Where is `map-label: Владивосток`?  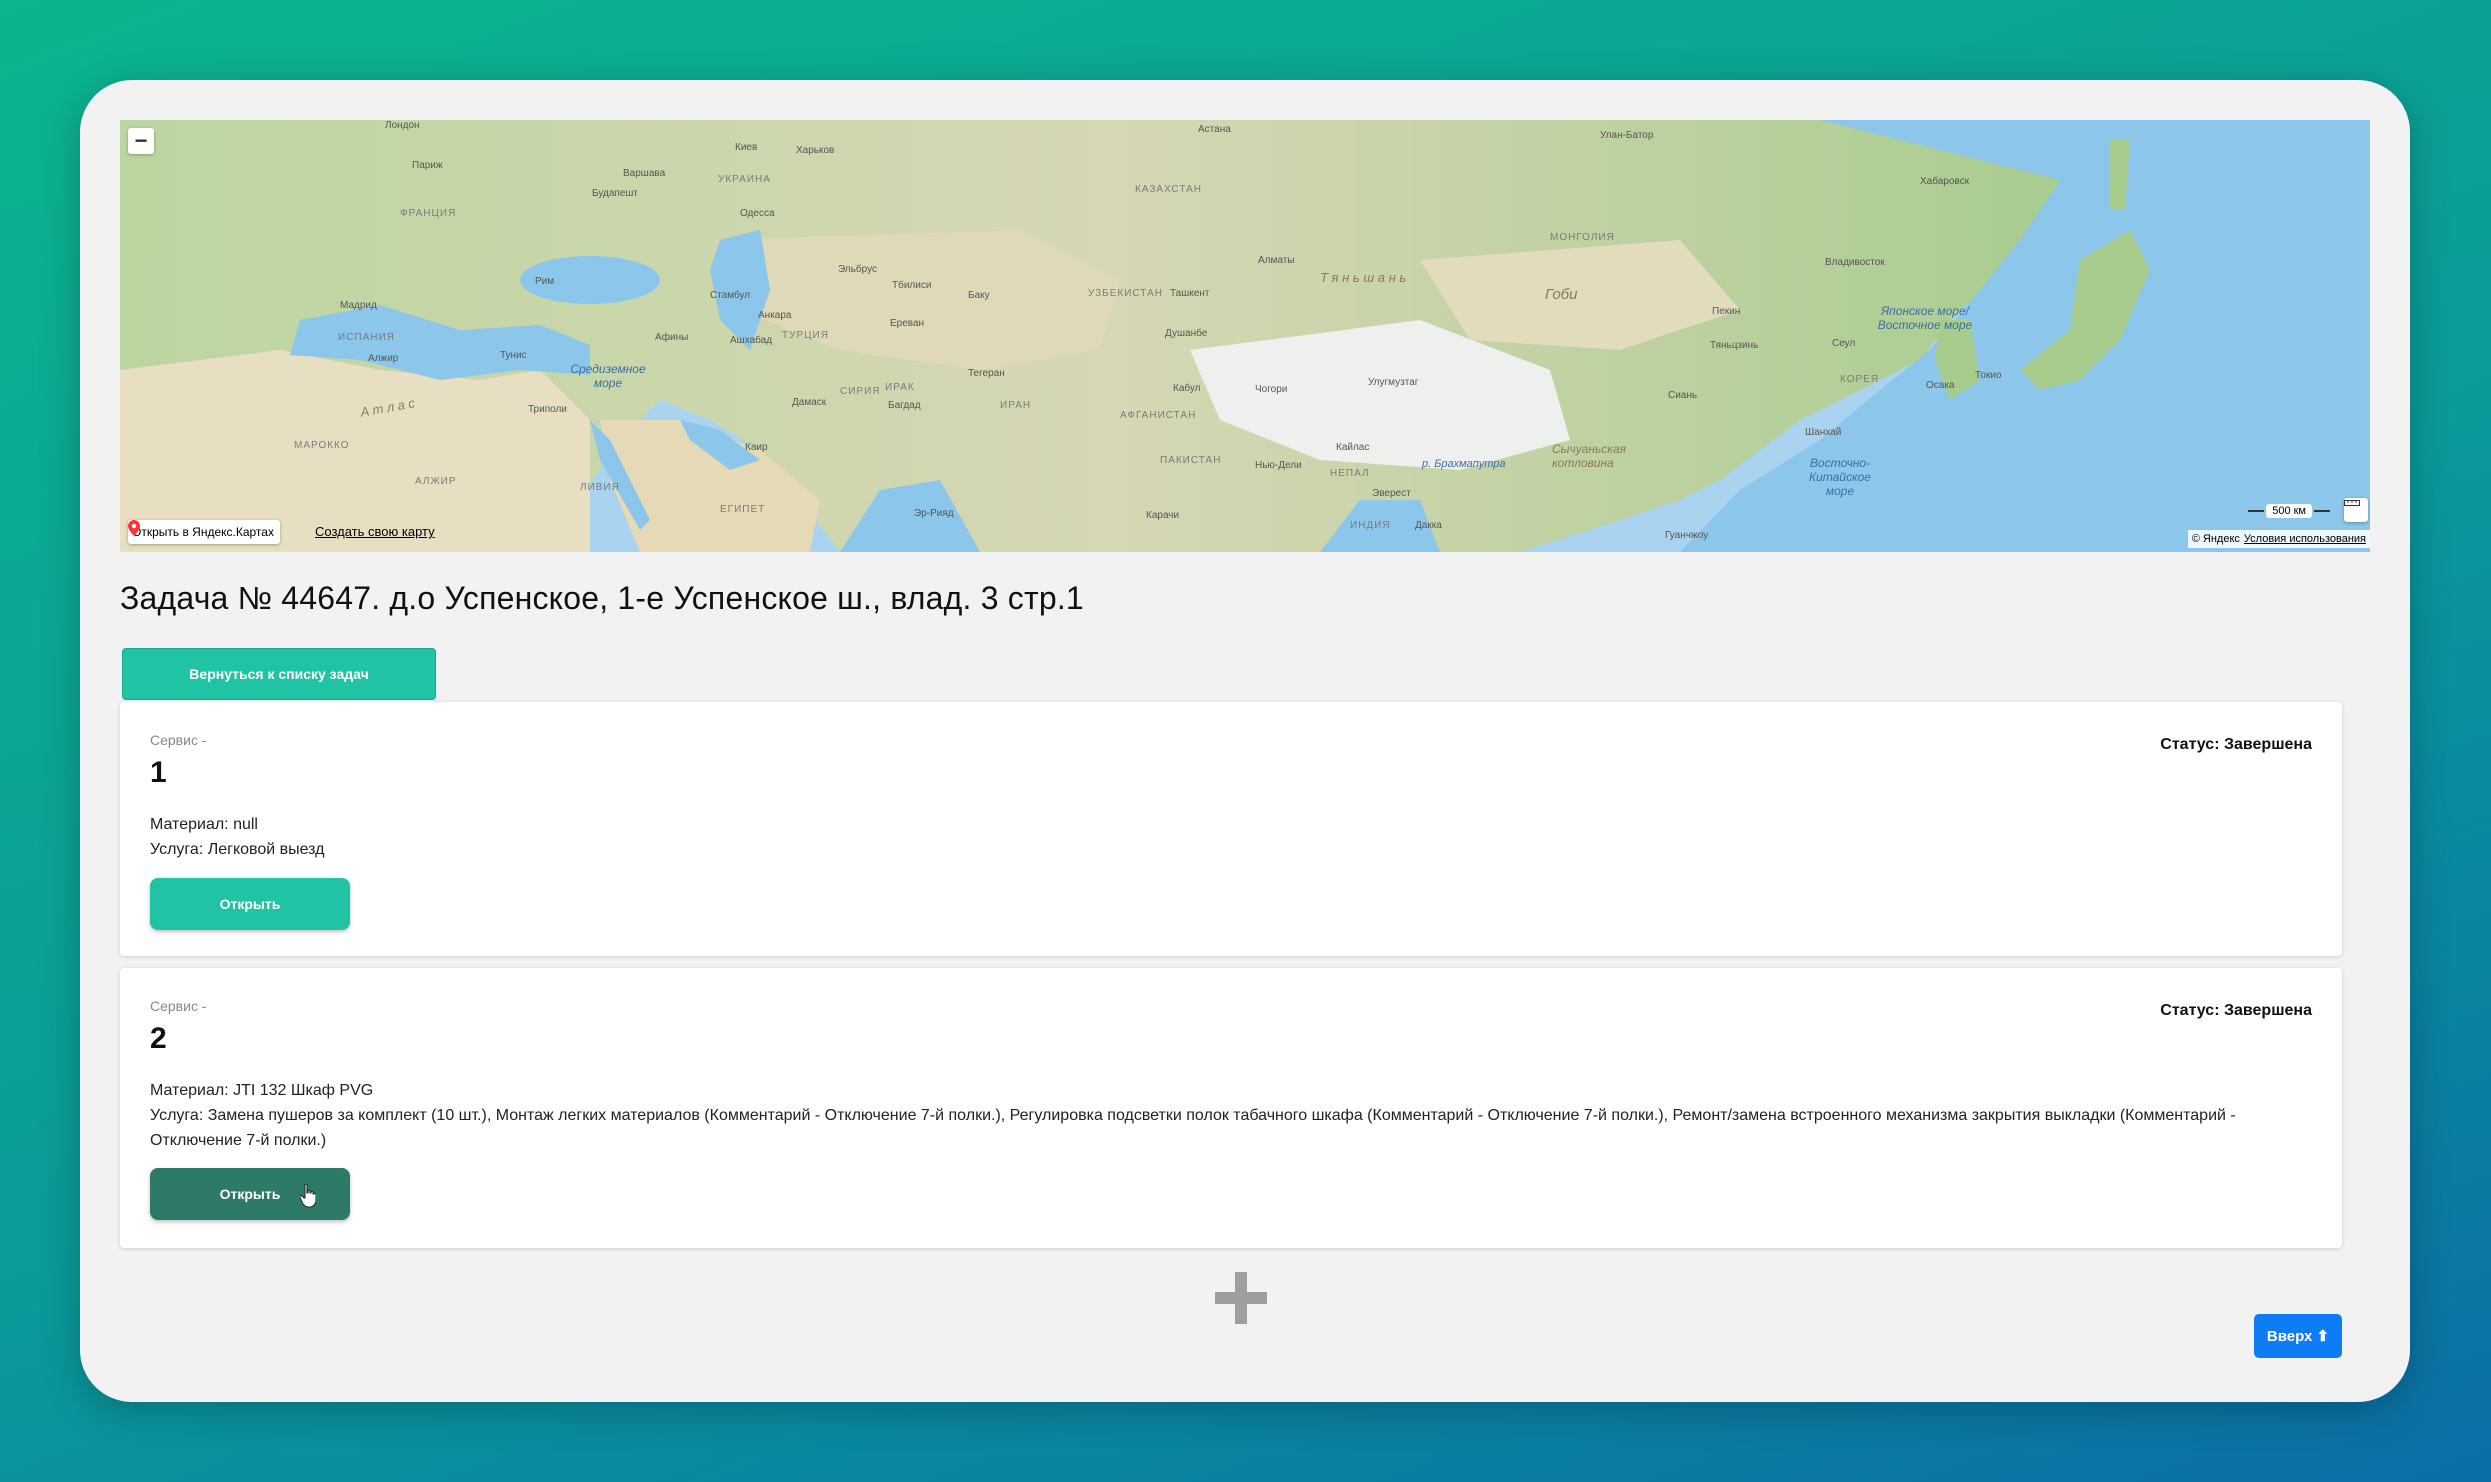 map-label: Владивосток is located at coordinates (1855, 262).